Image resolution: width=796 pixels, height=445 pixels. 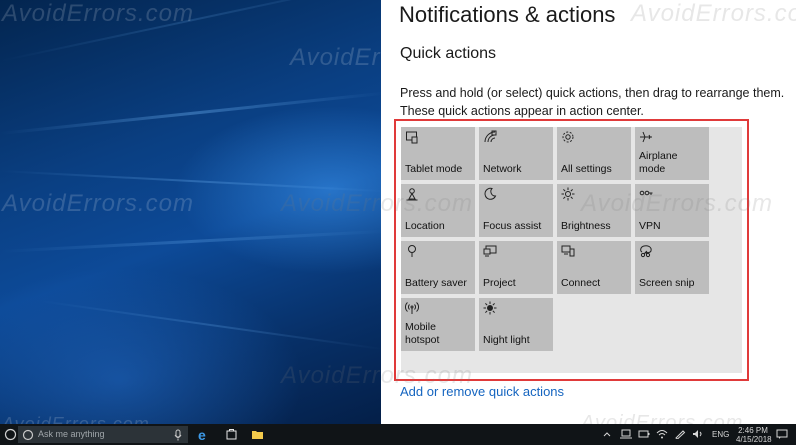 I want to click on tile-network: Network, so click(x=516, y=153).